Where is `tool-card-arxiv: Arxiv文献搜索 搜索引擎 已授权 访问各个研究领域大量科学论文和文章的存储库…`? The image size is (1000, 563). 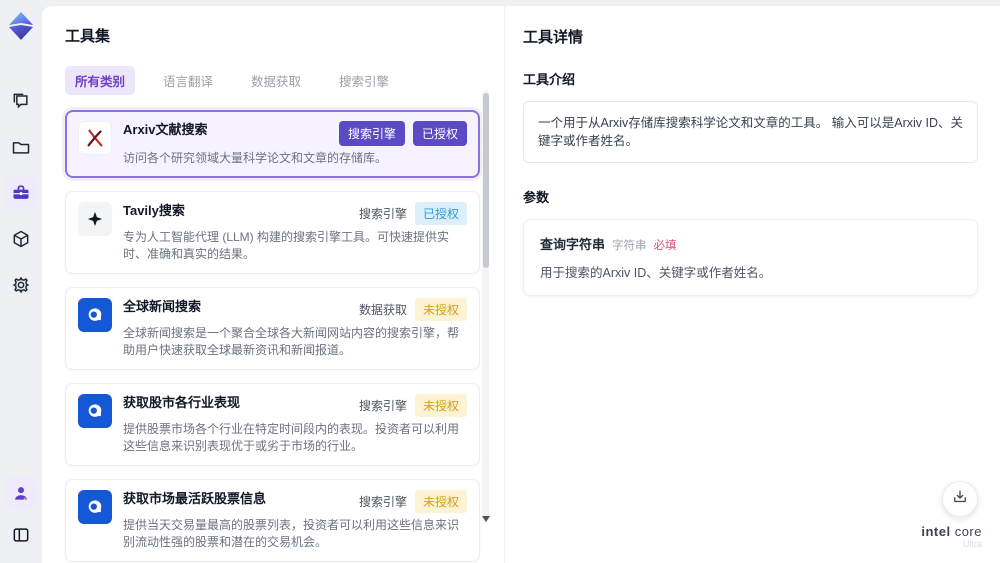
tool-card-arxiv: Arxiv文献搜索 搜索引擎 已授权 访问各个研究领域大量科学论文和文章的存储库… is located at coordinates (272, 144).